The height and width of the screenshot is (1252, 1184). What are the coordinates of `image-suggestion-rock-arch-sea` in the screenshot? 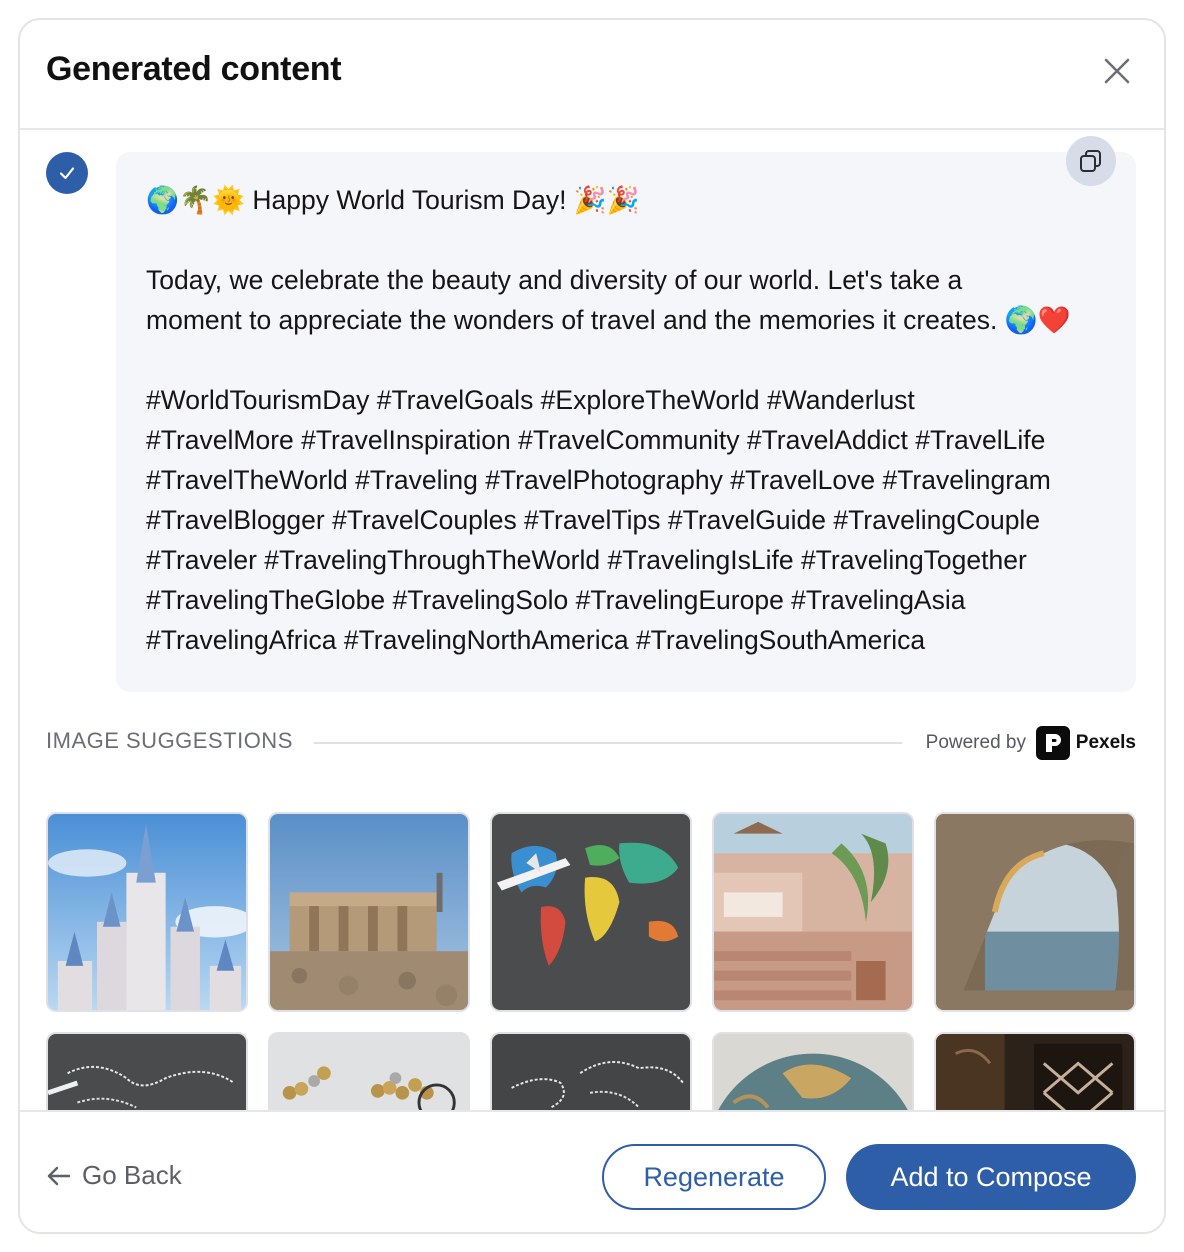 It's located at (1035, 912).